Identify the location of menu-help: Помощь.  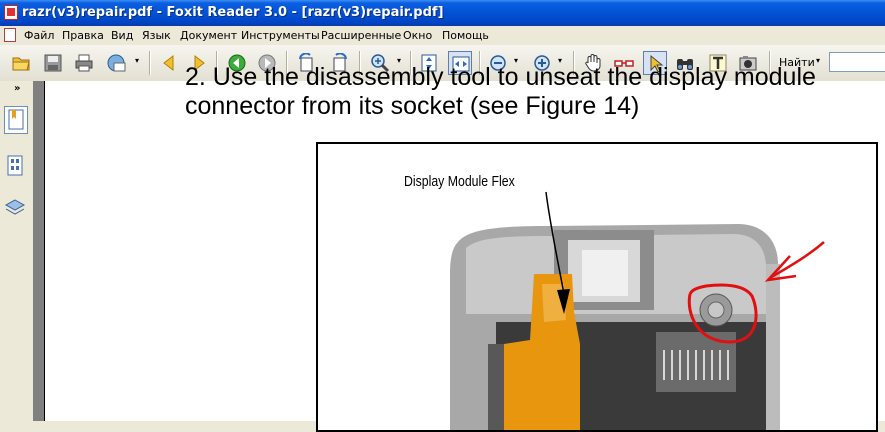
(465, 35).